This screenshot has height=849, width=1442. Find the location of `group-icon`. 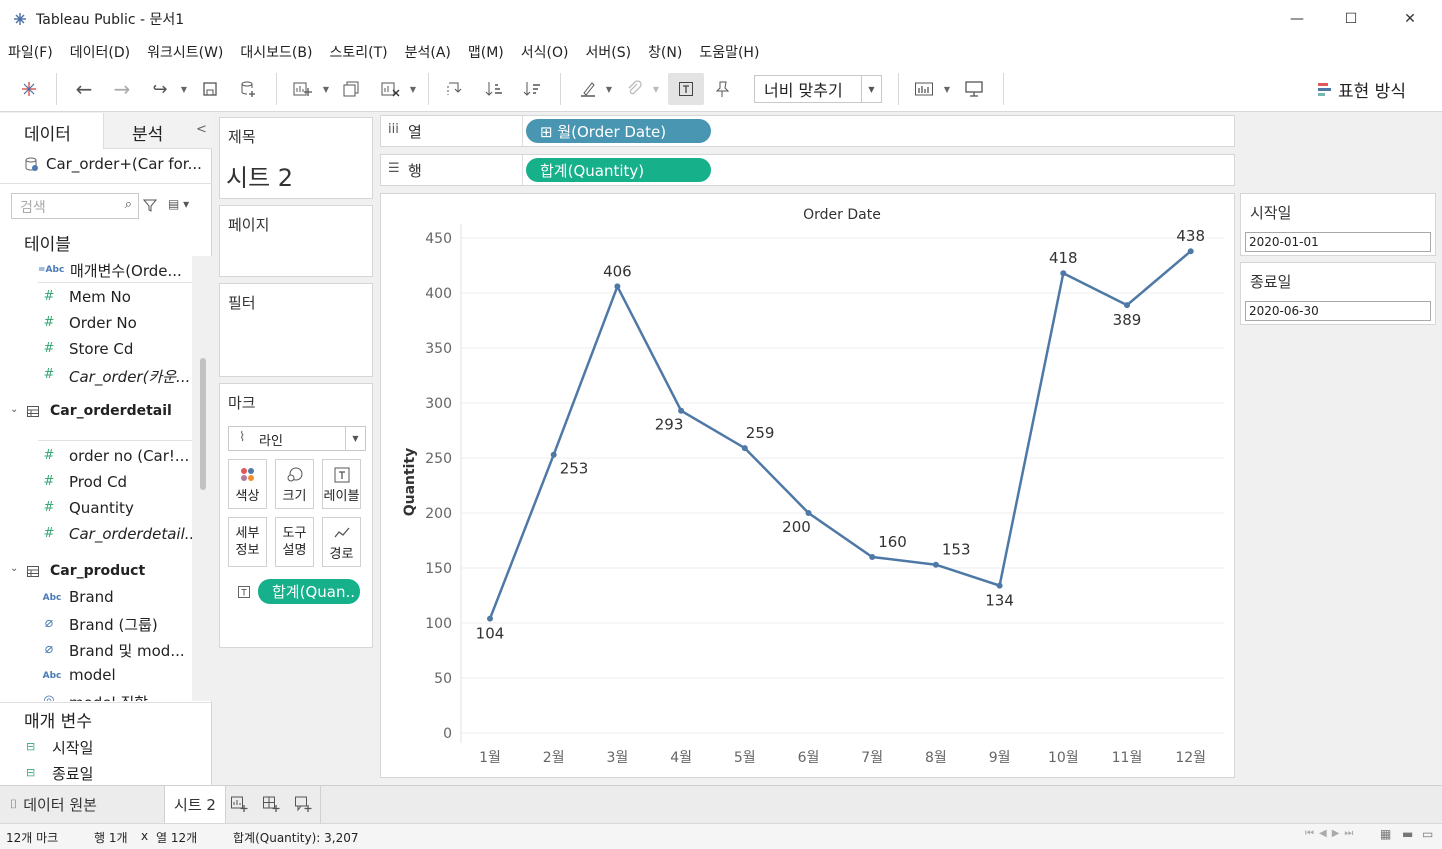

group-icon is located at coordinates (634, 89).